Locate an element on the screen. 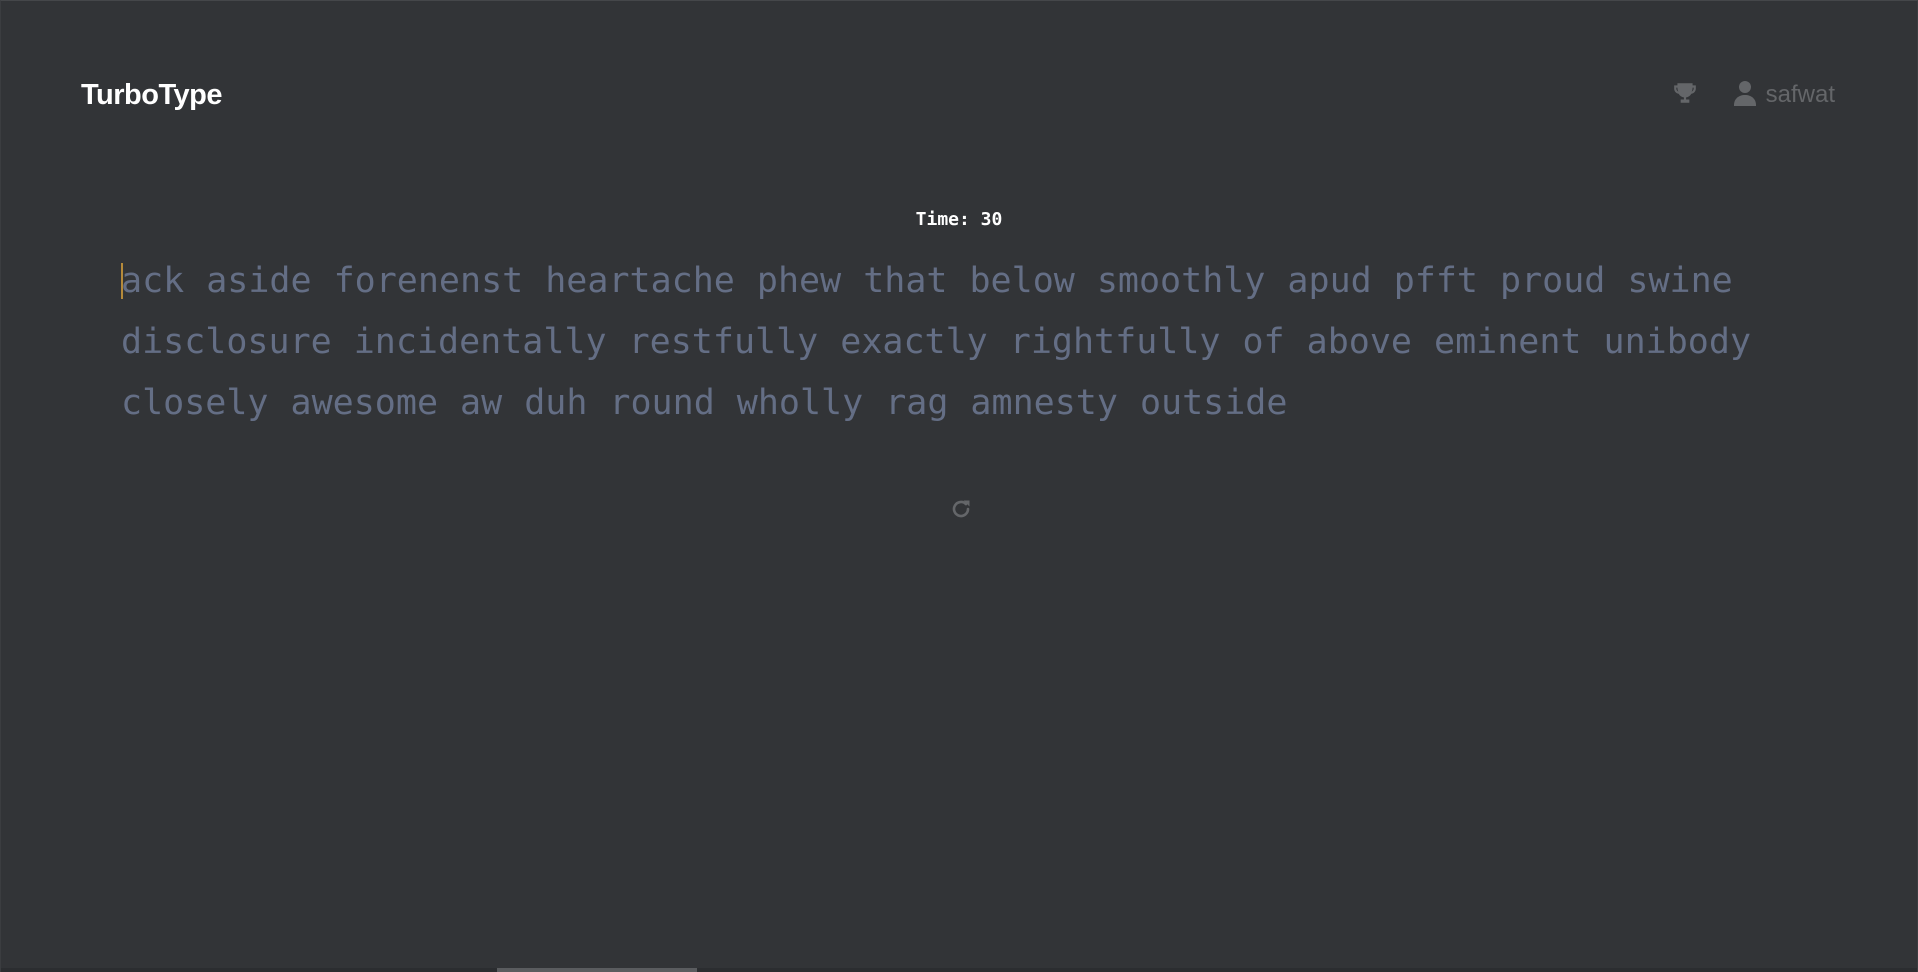  word: aside is located at coordinates (259, 281).